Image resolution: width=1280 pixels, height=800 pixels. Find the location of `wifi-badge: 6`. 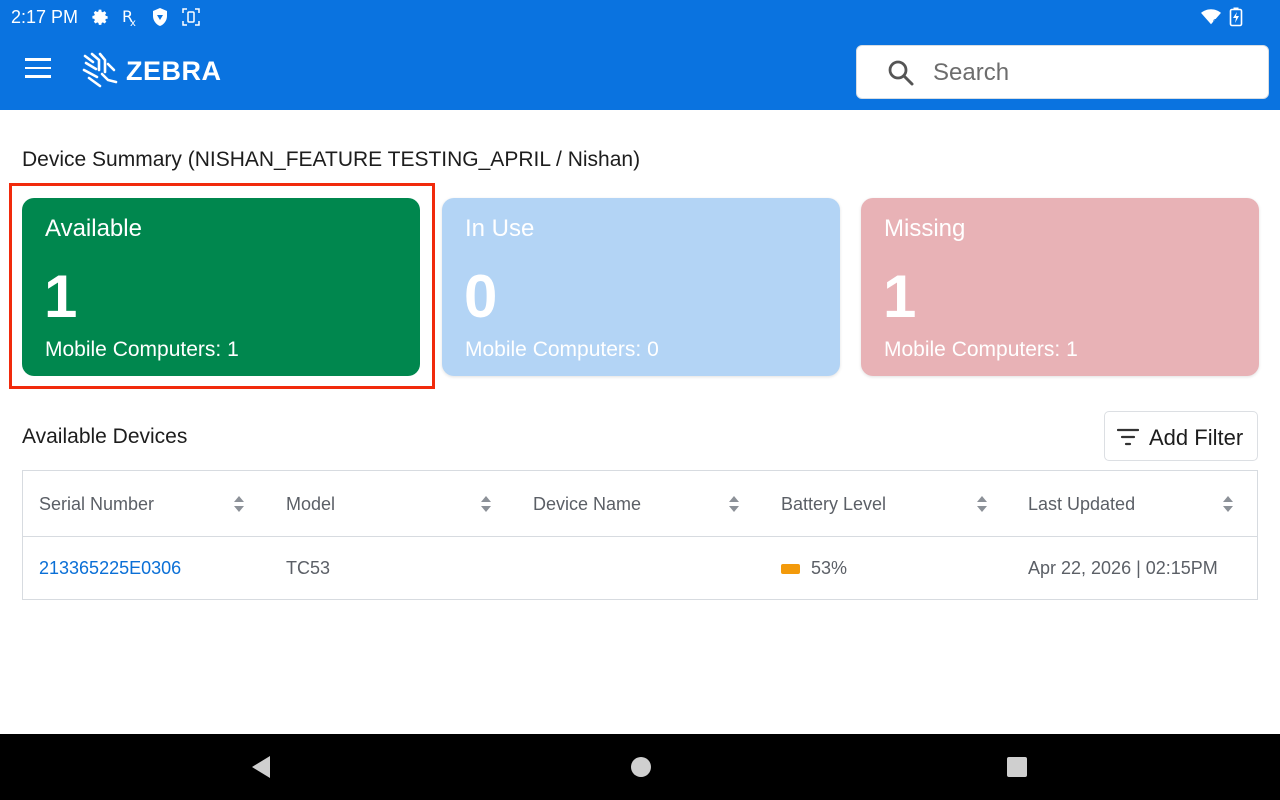

wifi-badge: 6 is located at coordinates (1215, 21).